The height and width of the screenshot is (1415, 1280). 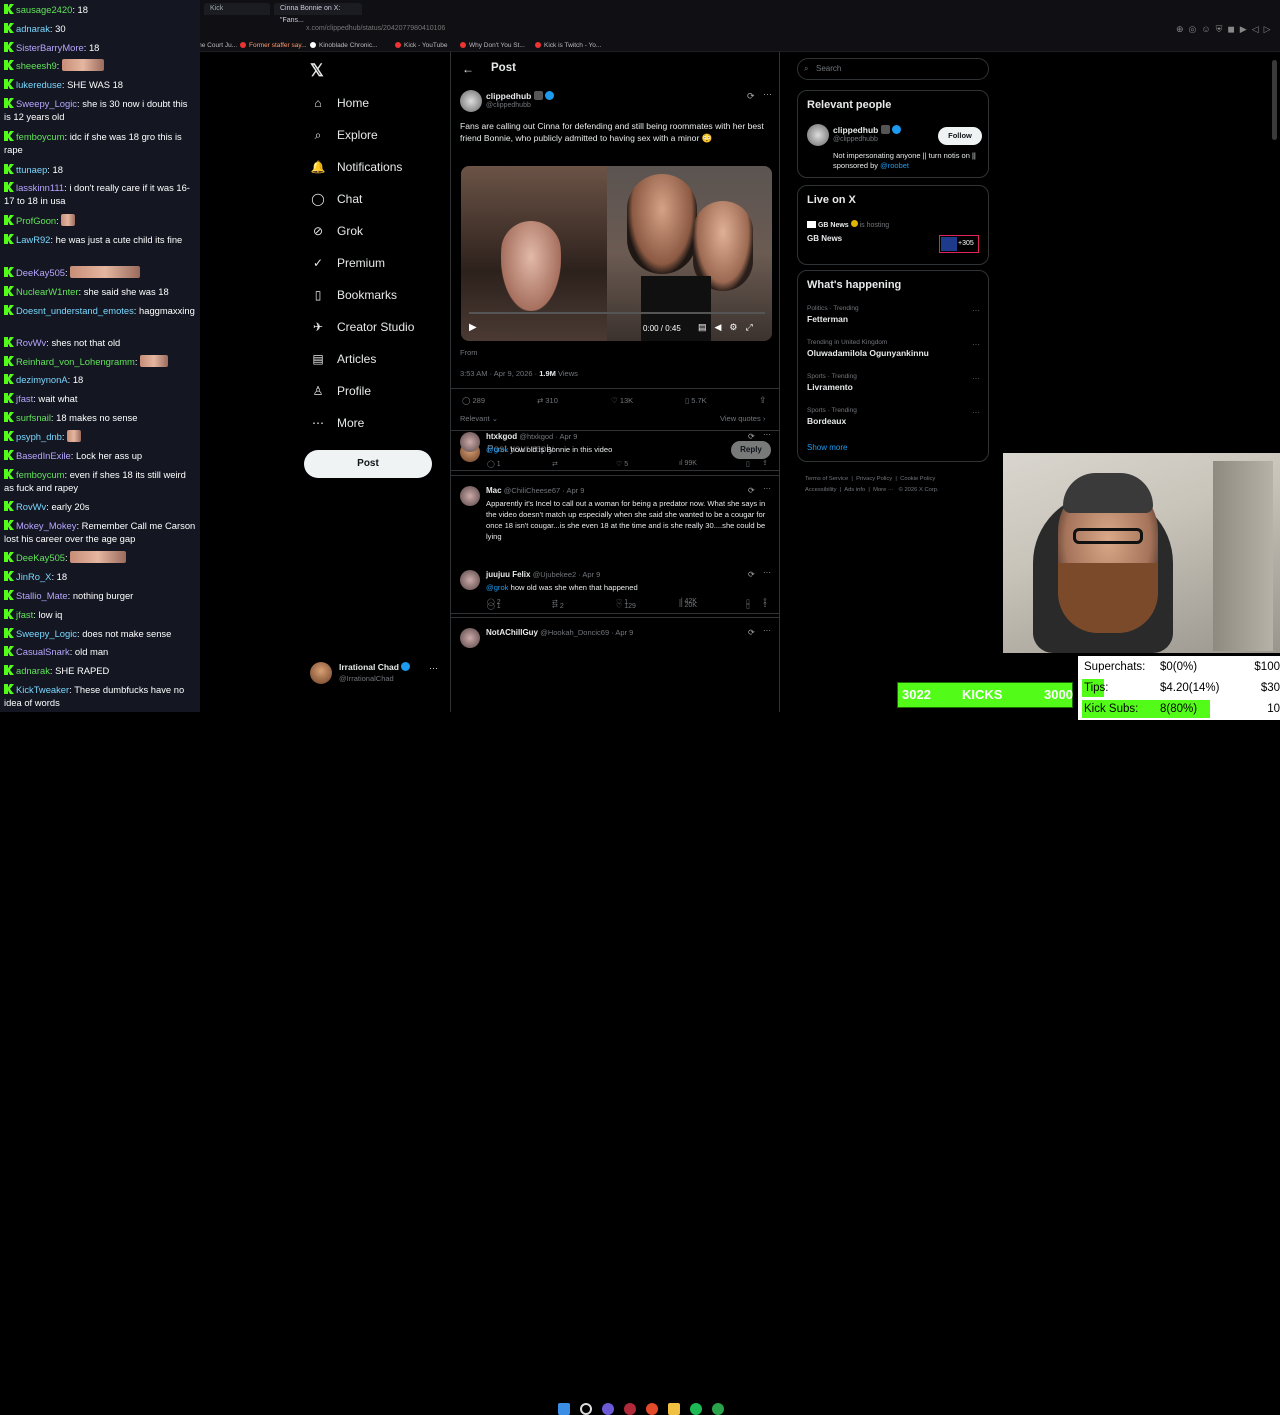 What do you see at coordinates (468, 69) in the screenshot?
I see `back-arrow-icon: ←` at bounding box center [468, 69].